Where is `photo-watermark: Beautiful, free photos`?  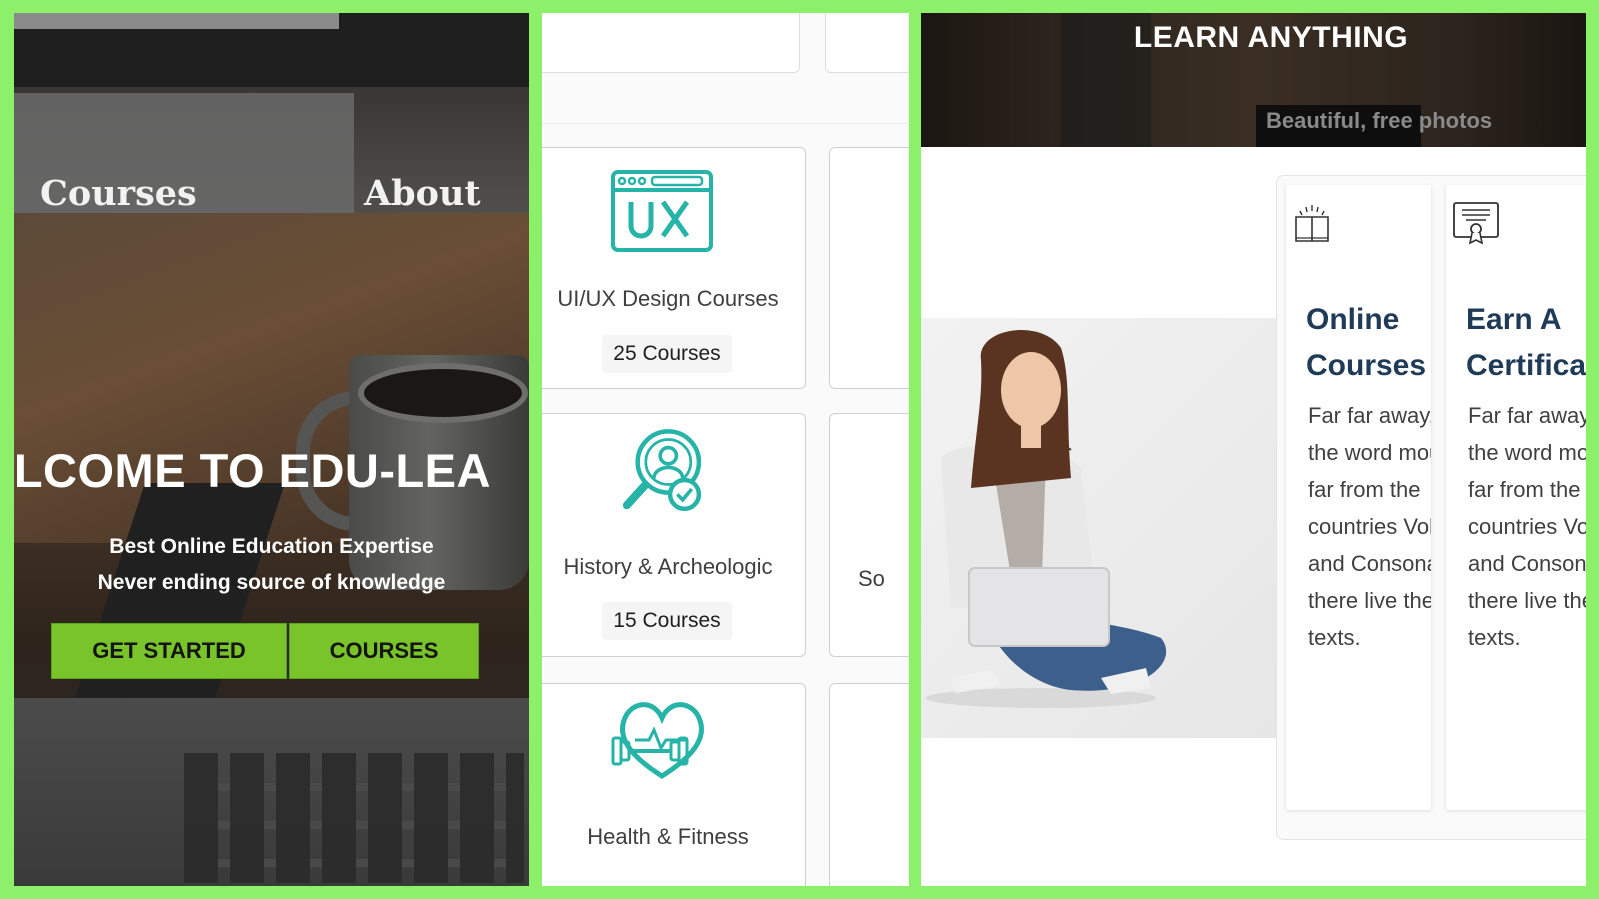
photo-watermark: Beautiful, free photos is located at coordinates (1379, 120).